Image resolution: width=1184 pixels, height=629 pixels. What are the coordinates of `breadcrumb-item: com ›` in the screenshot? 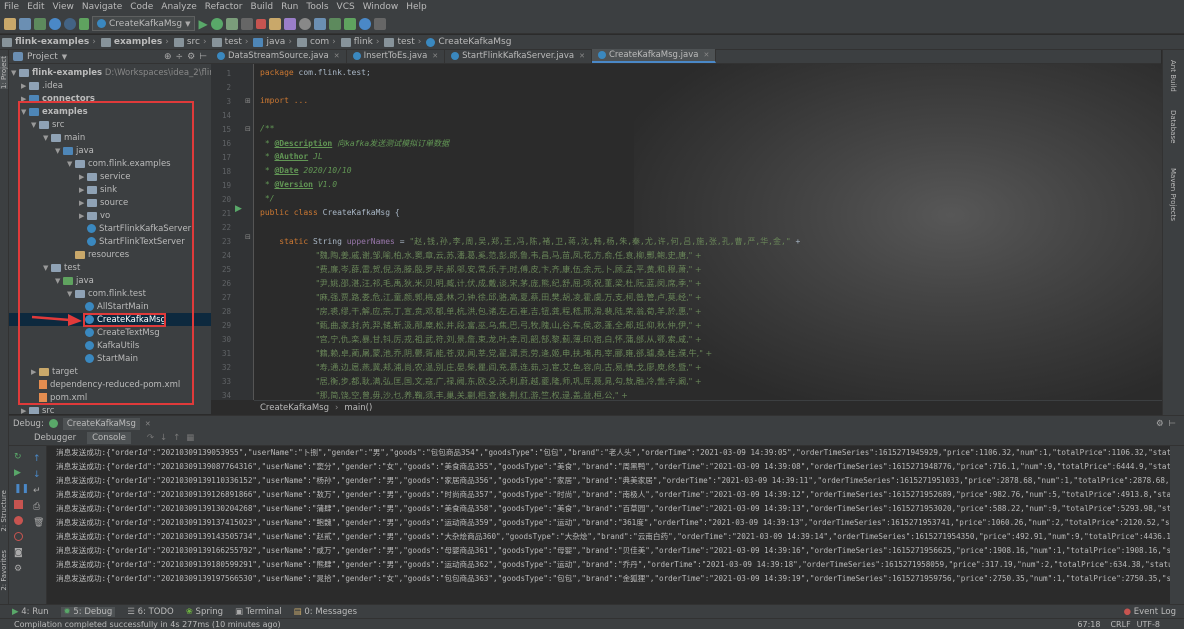 It's located at (317, 42).